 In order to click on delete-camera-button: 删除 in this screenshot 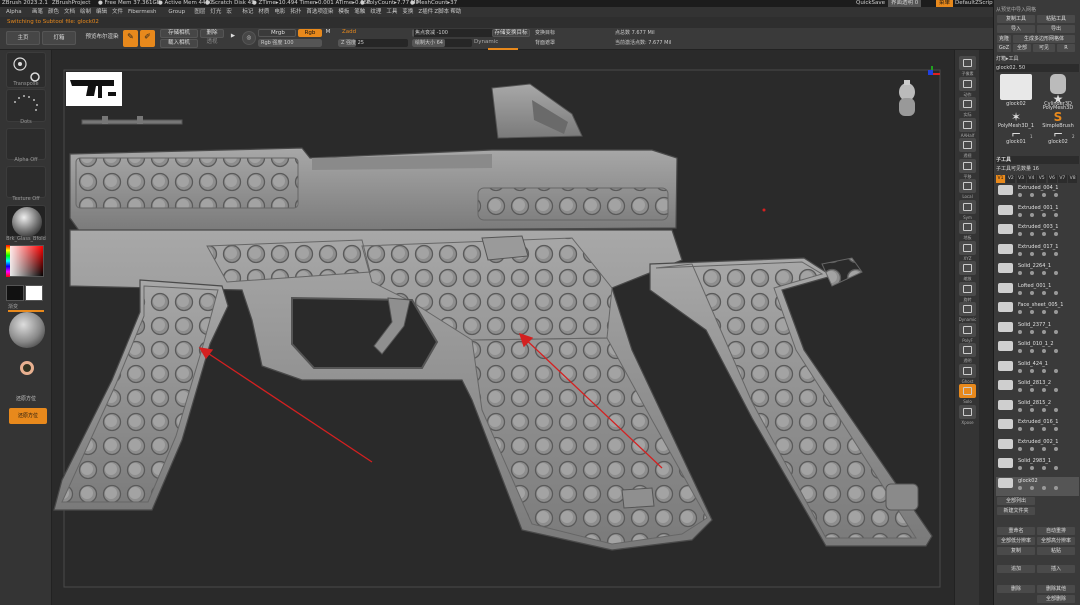, I will do `click(212, 33)`.